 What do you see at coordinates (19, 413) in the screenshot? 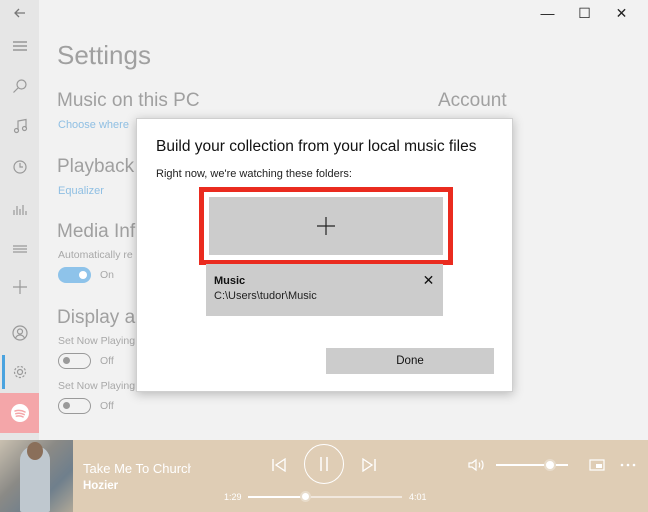
I see `spotify-icon` at bounding box center [19, 413].